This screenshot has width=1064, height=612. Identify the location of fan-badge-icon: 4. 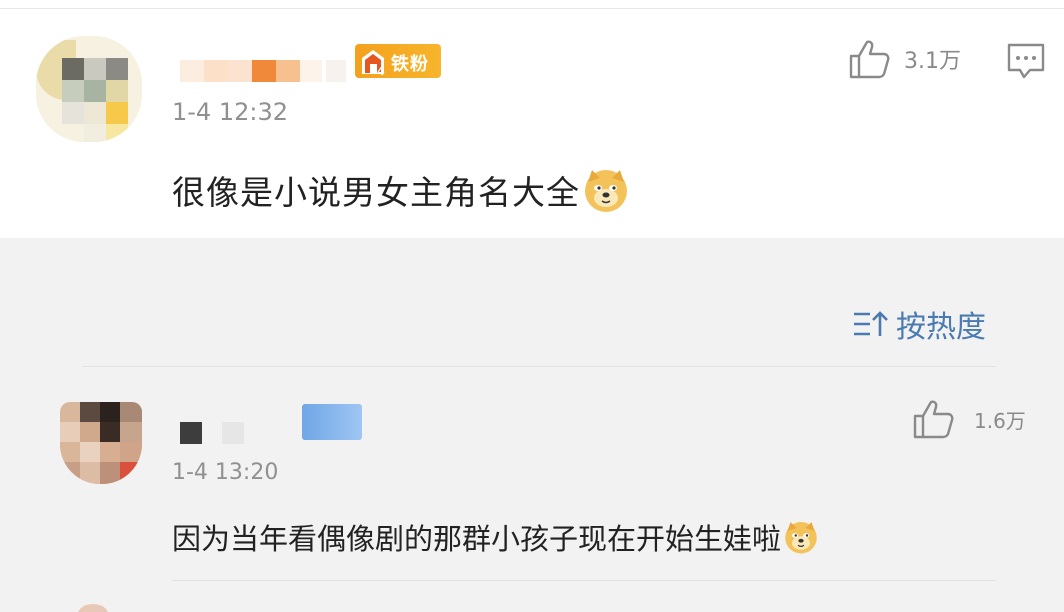
(373, 63).